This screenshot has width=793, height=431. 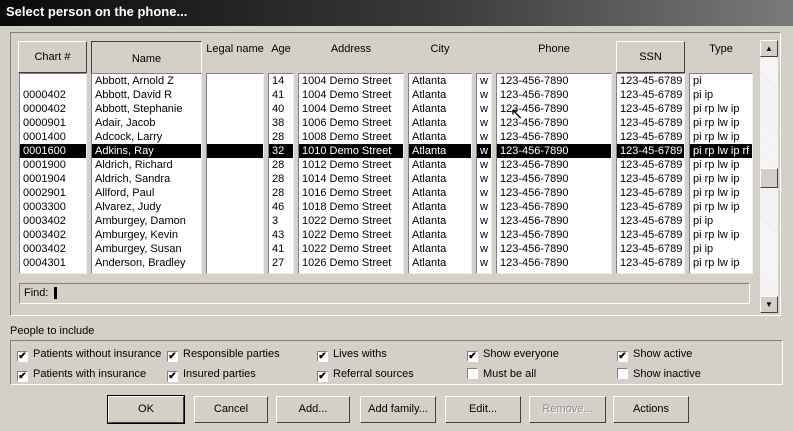 I want to click on table-cell: 1006 Demo Street, so click(x=351, y=123).